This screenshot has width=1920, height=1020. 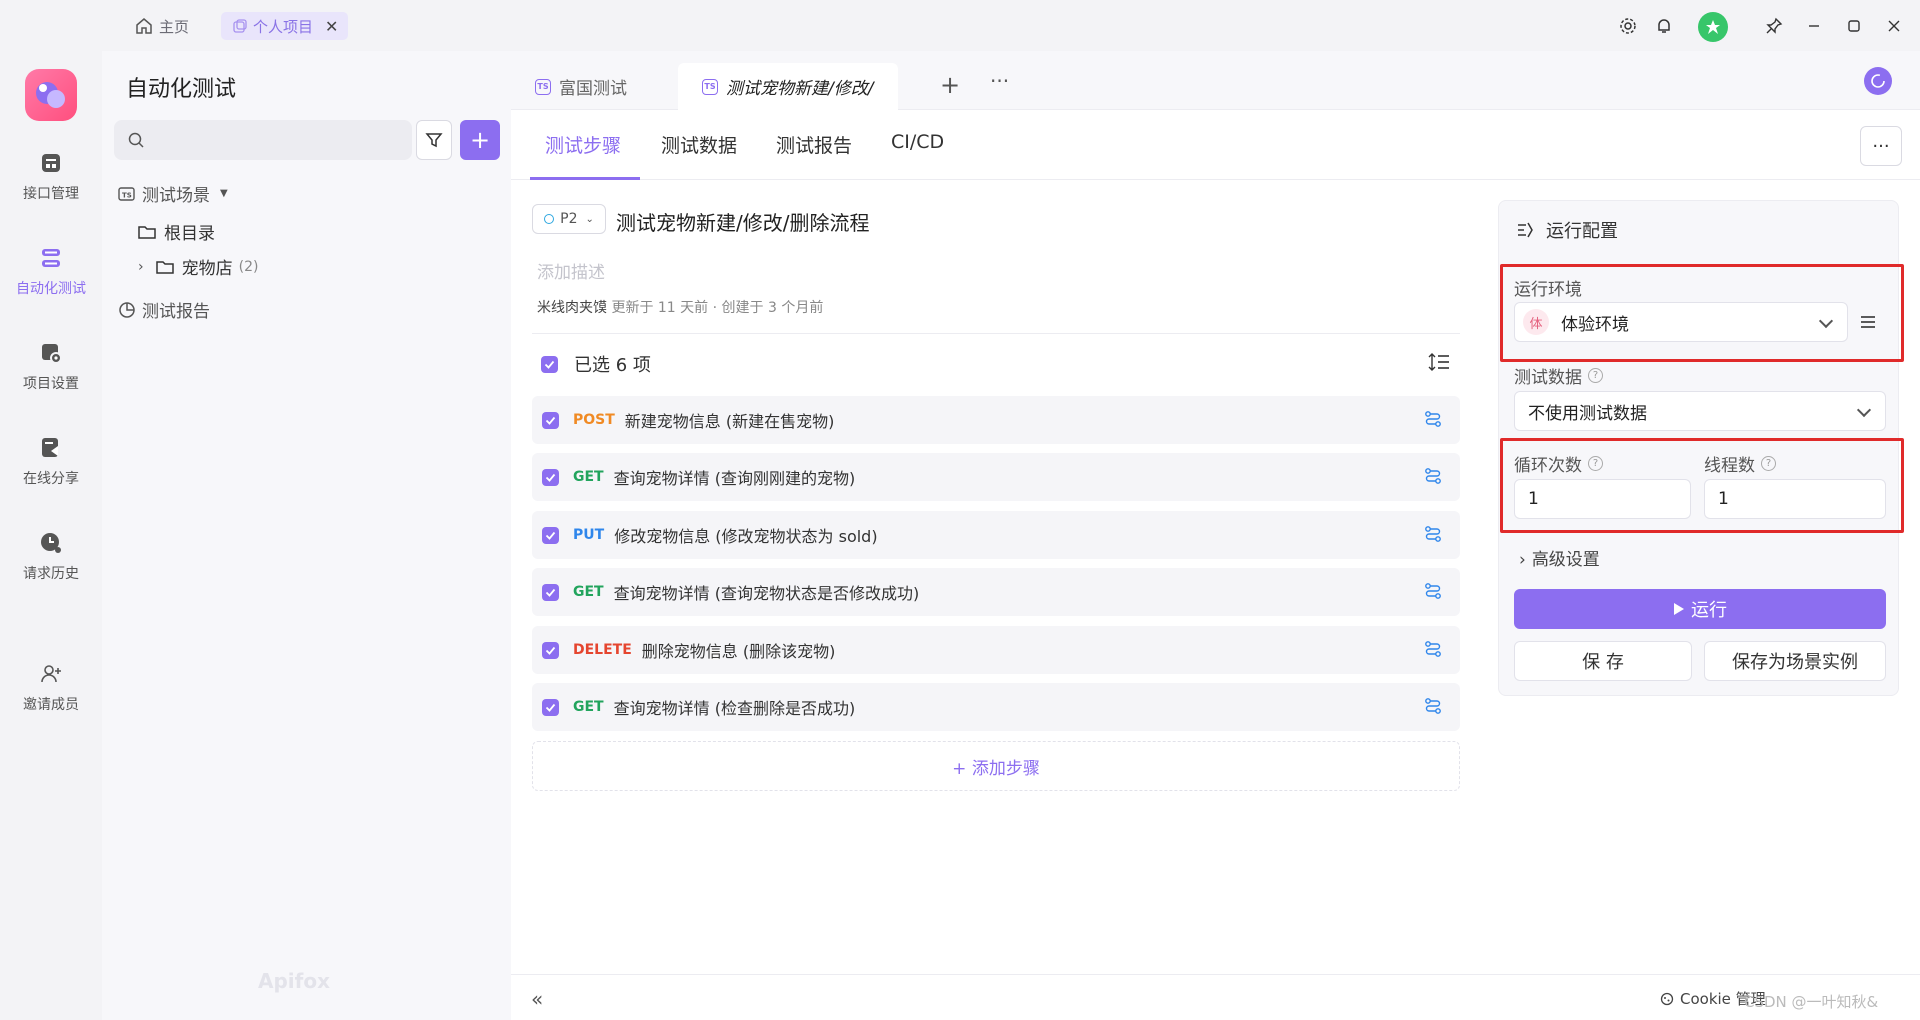 I want to click on description-input: 添加描述, so click(x=571, y=270).